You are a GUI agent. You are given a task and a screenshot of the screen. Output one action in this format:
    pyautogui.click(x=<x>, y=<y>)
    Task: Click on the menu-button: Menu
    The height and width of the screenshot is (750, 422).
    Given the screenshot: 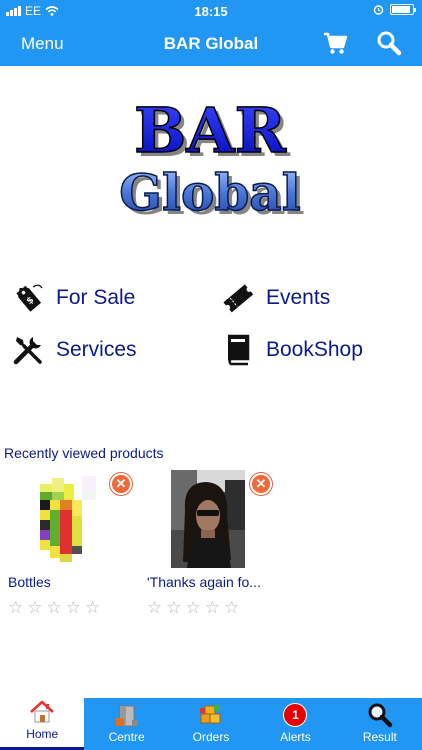 What is the action you would take?
    pyautogui.click(x=42, y=44)
    